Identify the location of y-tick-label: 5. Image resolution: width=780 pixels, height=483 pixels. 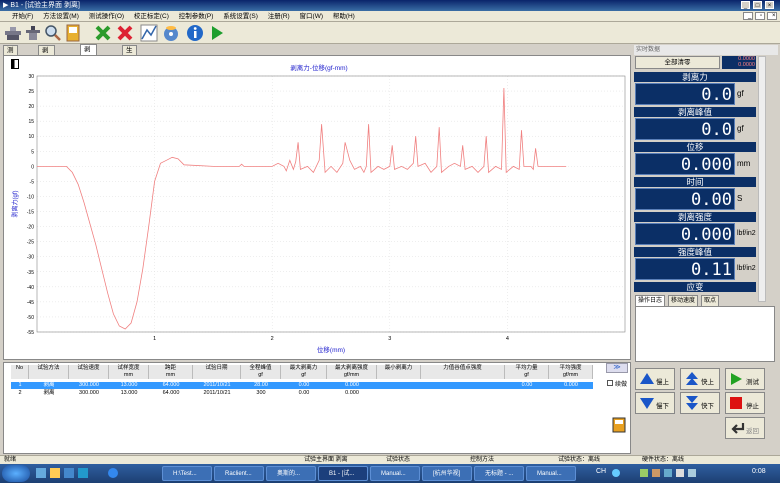
(32, 152).